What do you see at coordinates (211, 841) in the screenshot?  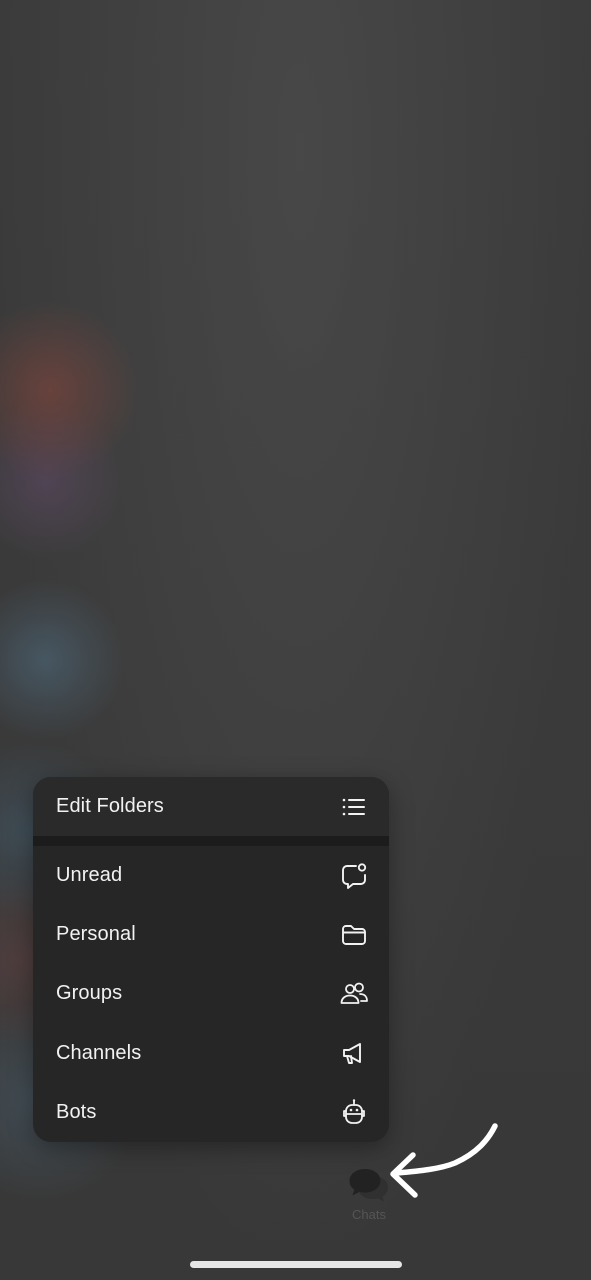 I see `menu-separator` at bounding box center [211, 841].